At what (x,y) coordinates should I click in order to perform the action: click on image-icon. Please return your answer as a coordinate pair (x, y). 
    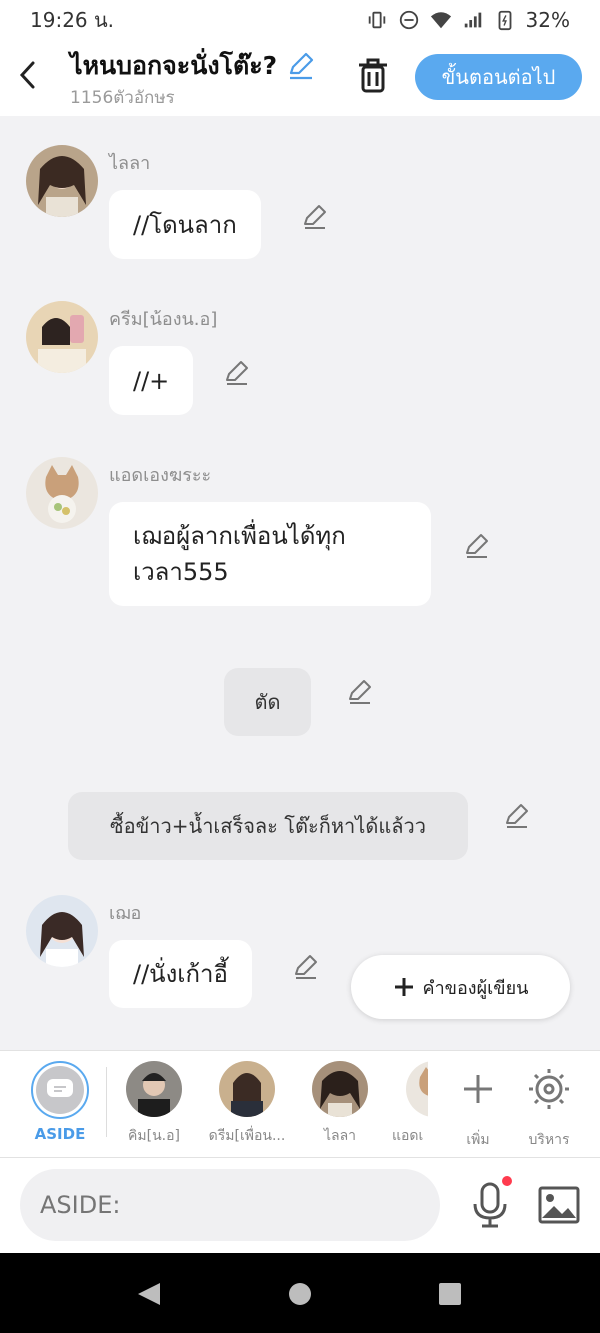
    Looking at the image, I should click on (559, 1205).